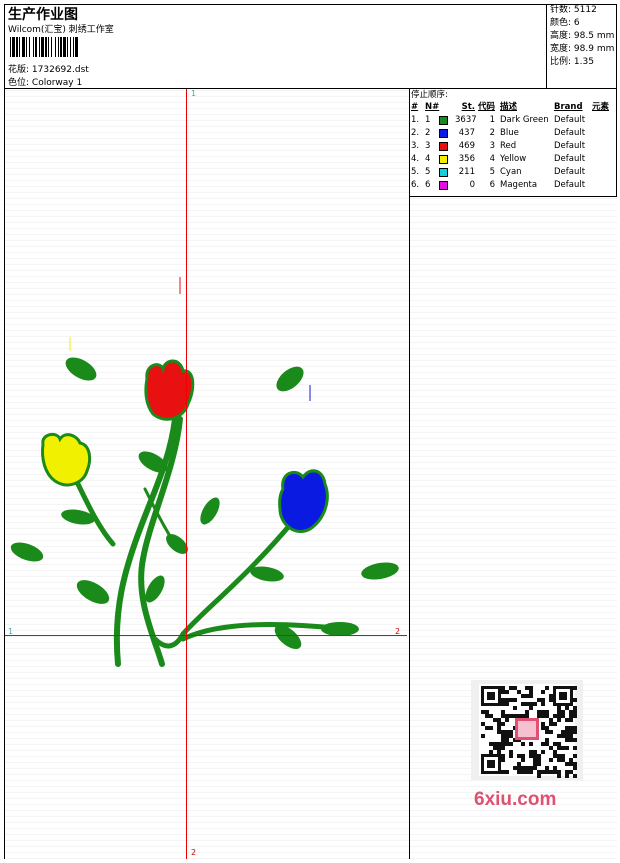 Image resolution: width=620 pixels, height=863 pixels. What do you see at coordinates (498, 185) in the screenshot?
I see `table-row: 6. 6 0 6 Magenta Default` at bounding box center [498, 185].